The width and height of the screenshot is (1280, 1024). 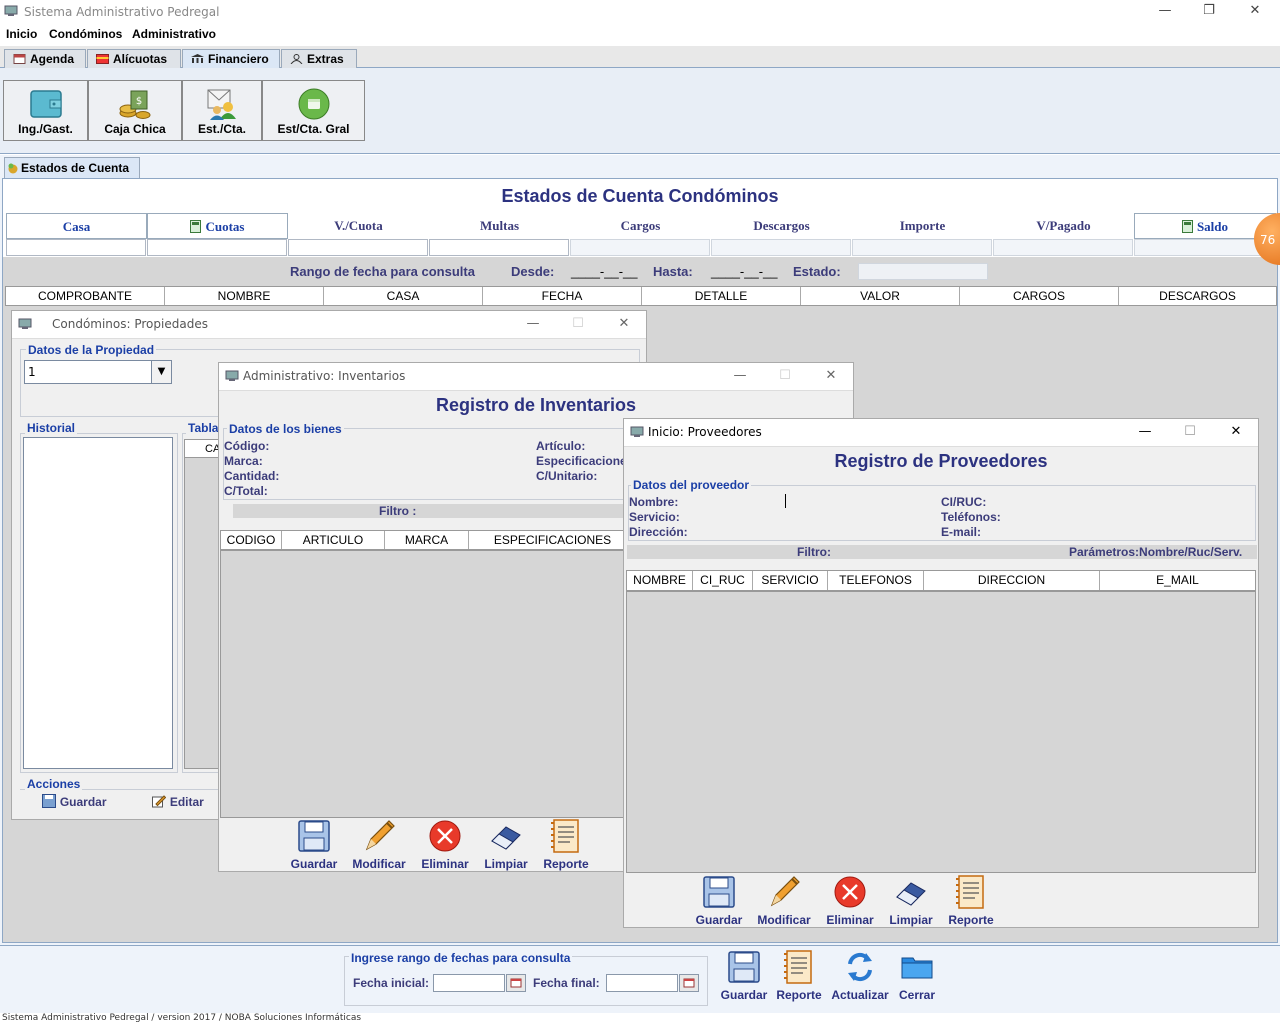 What do you see at coordinates (98, 372) in the screenshot?
I see `propiedad-select: 1 ▼` at bounding box center [98, 372].